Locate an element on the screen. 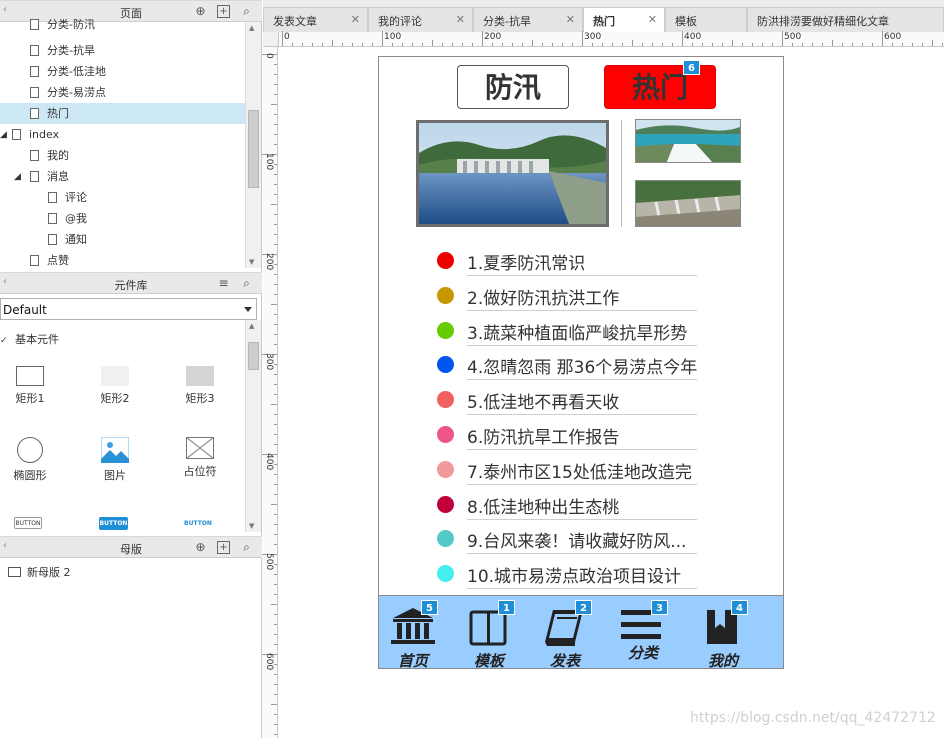 This screenshot has height=738, width=944. tab-my-comments: 我的评论 ✕ is located at coordinates (420, 19).